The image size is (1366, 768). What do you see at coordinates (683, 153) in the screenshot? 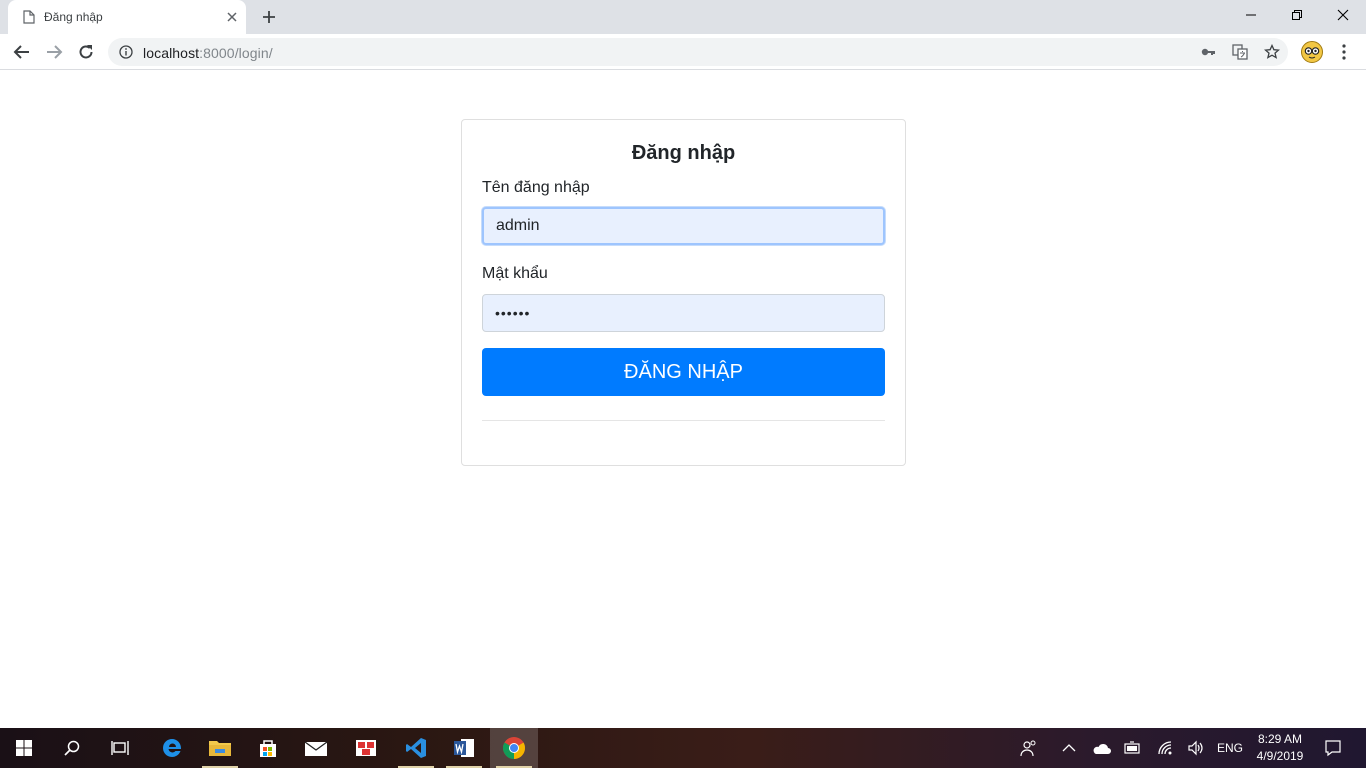
I see `login-heading: Đăng nhập` at bounding box center [683, 153].